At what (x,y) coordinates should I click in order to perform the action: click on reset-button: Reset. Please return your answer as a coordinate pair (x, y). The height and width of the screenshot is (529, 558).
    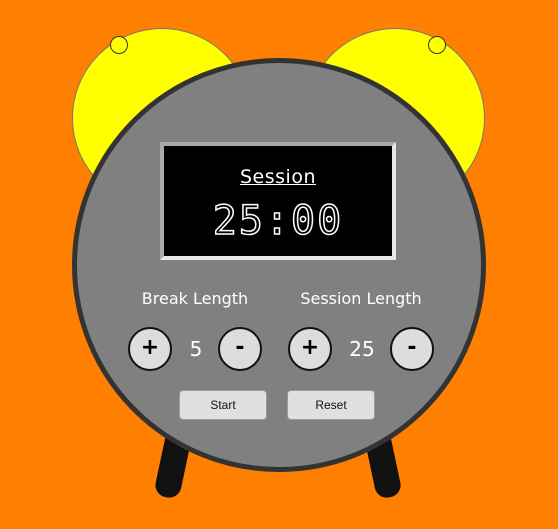
    Looking at the image, I should click on (331, 405).